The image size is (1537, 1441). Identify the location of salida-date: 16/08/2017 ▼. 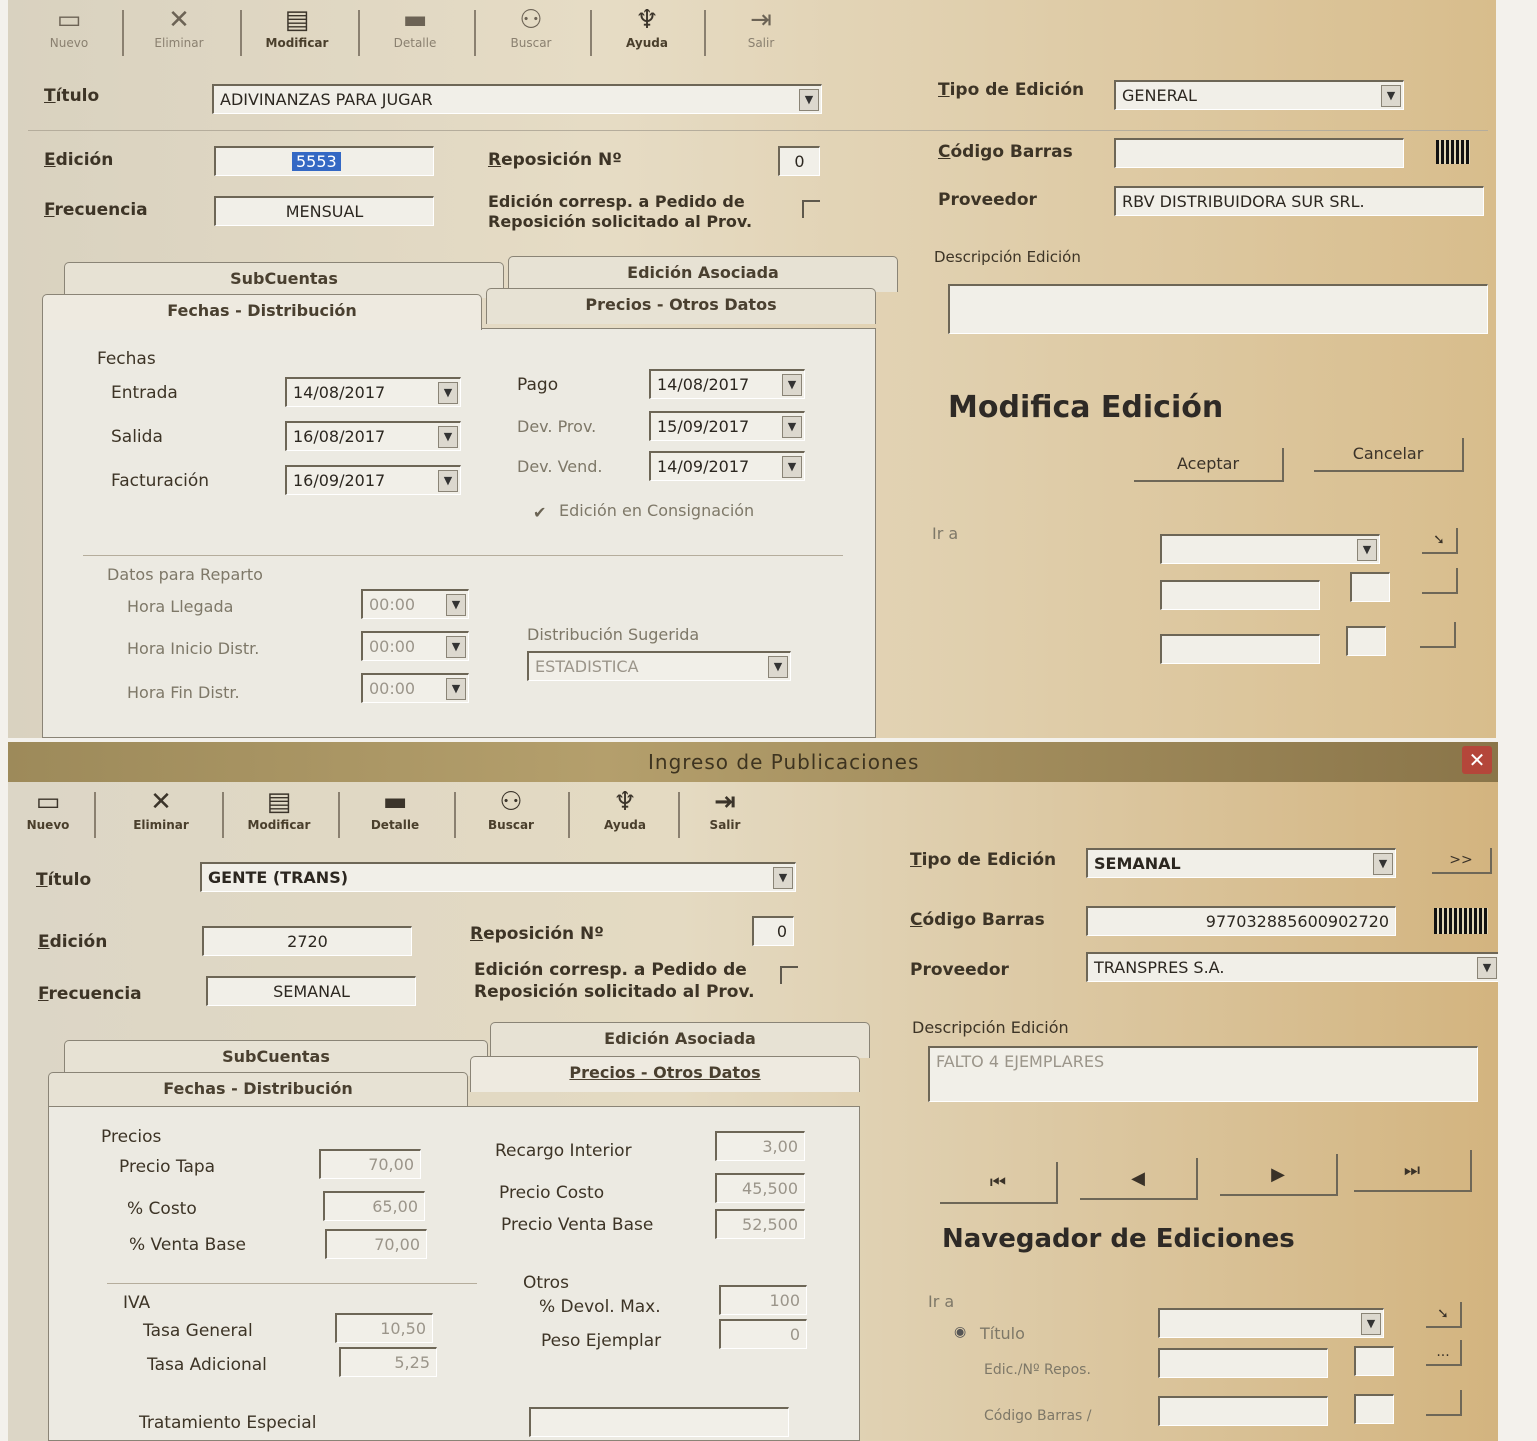
(373, 436).